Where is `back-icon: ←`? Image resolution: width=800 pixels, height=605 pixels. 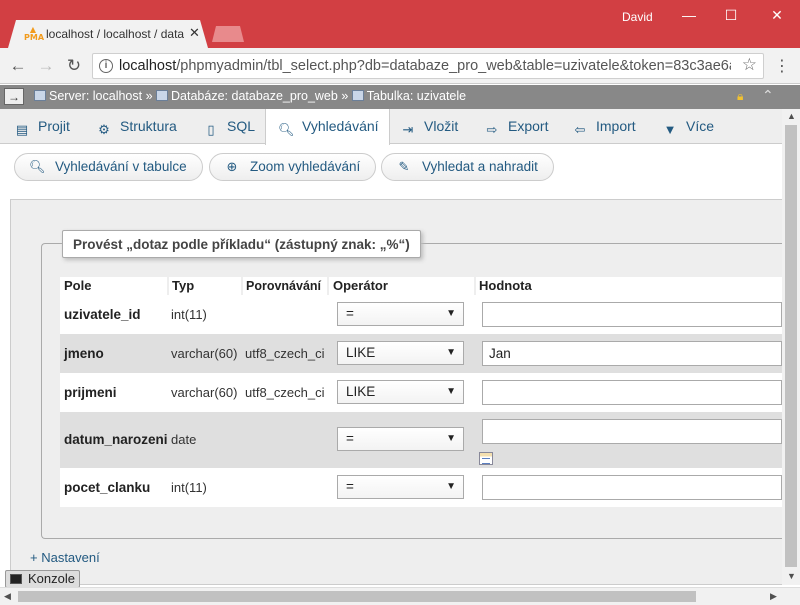 back-icon: ← is located at coordinates (18, 66).